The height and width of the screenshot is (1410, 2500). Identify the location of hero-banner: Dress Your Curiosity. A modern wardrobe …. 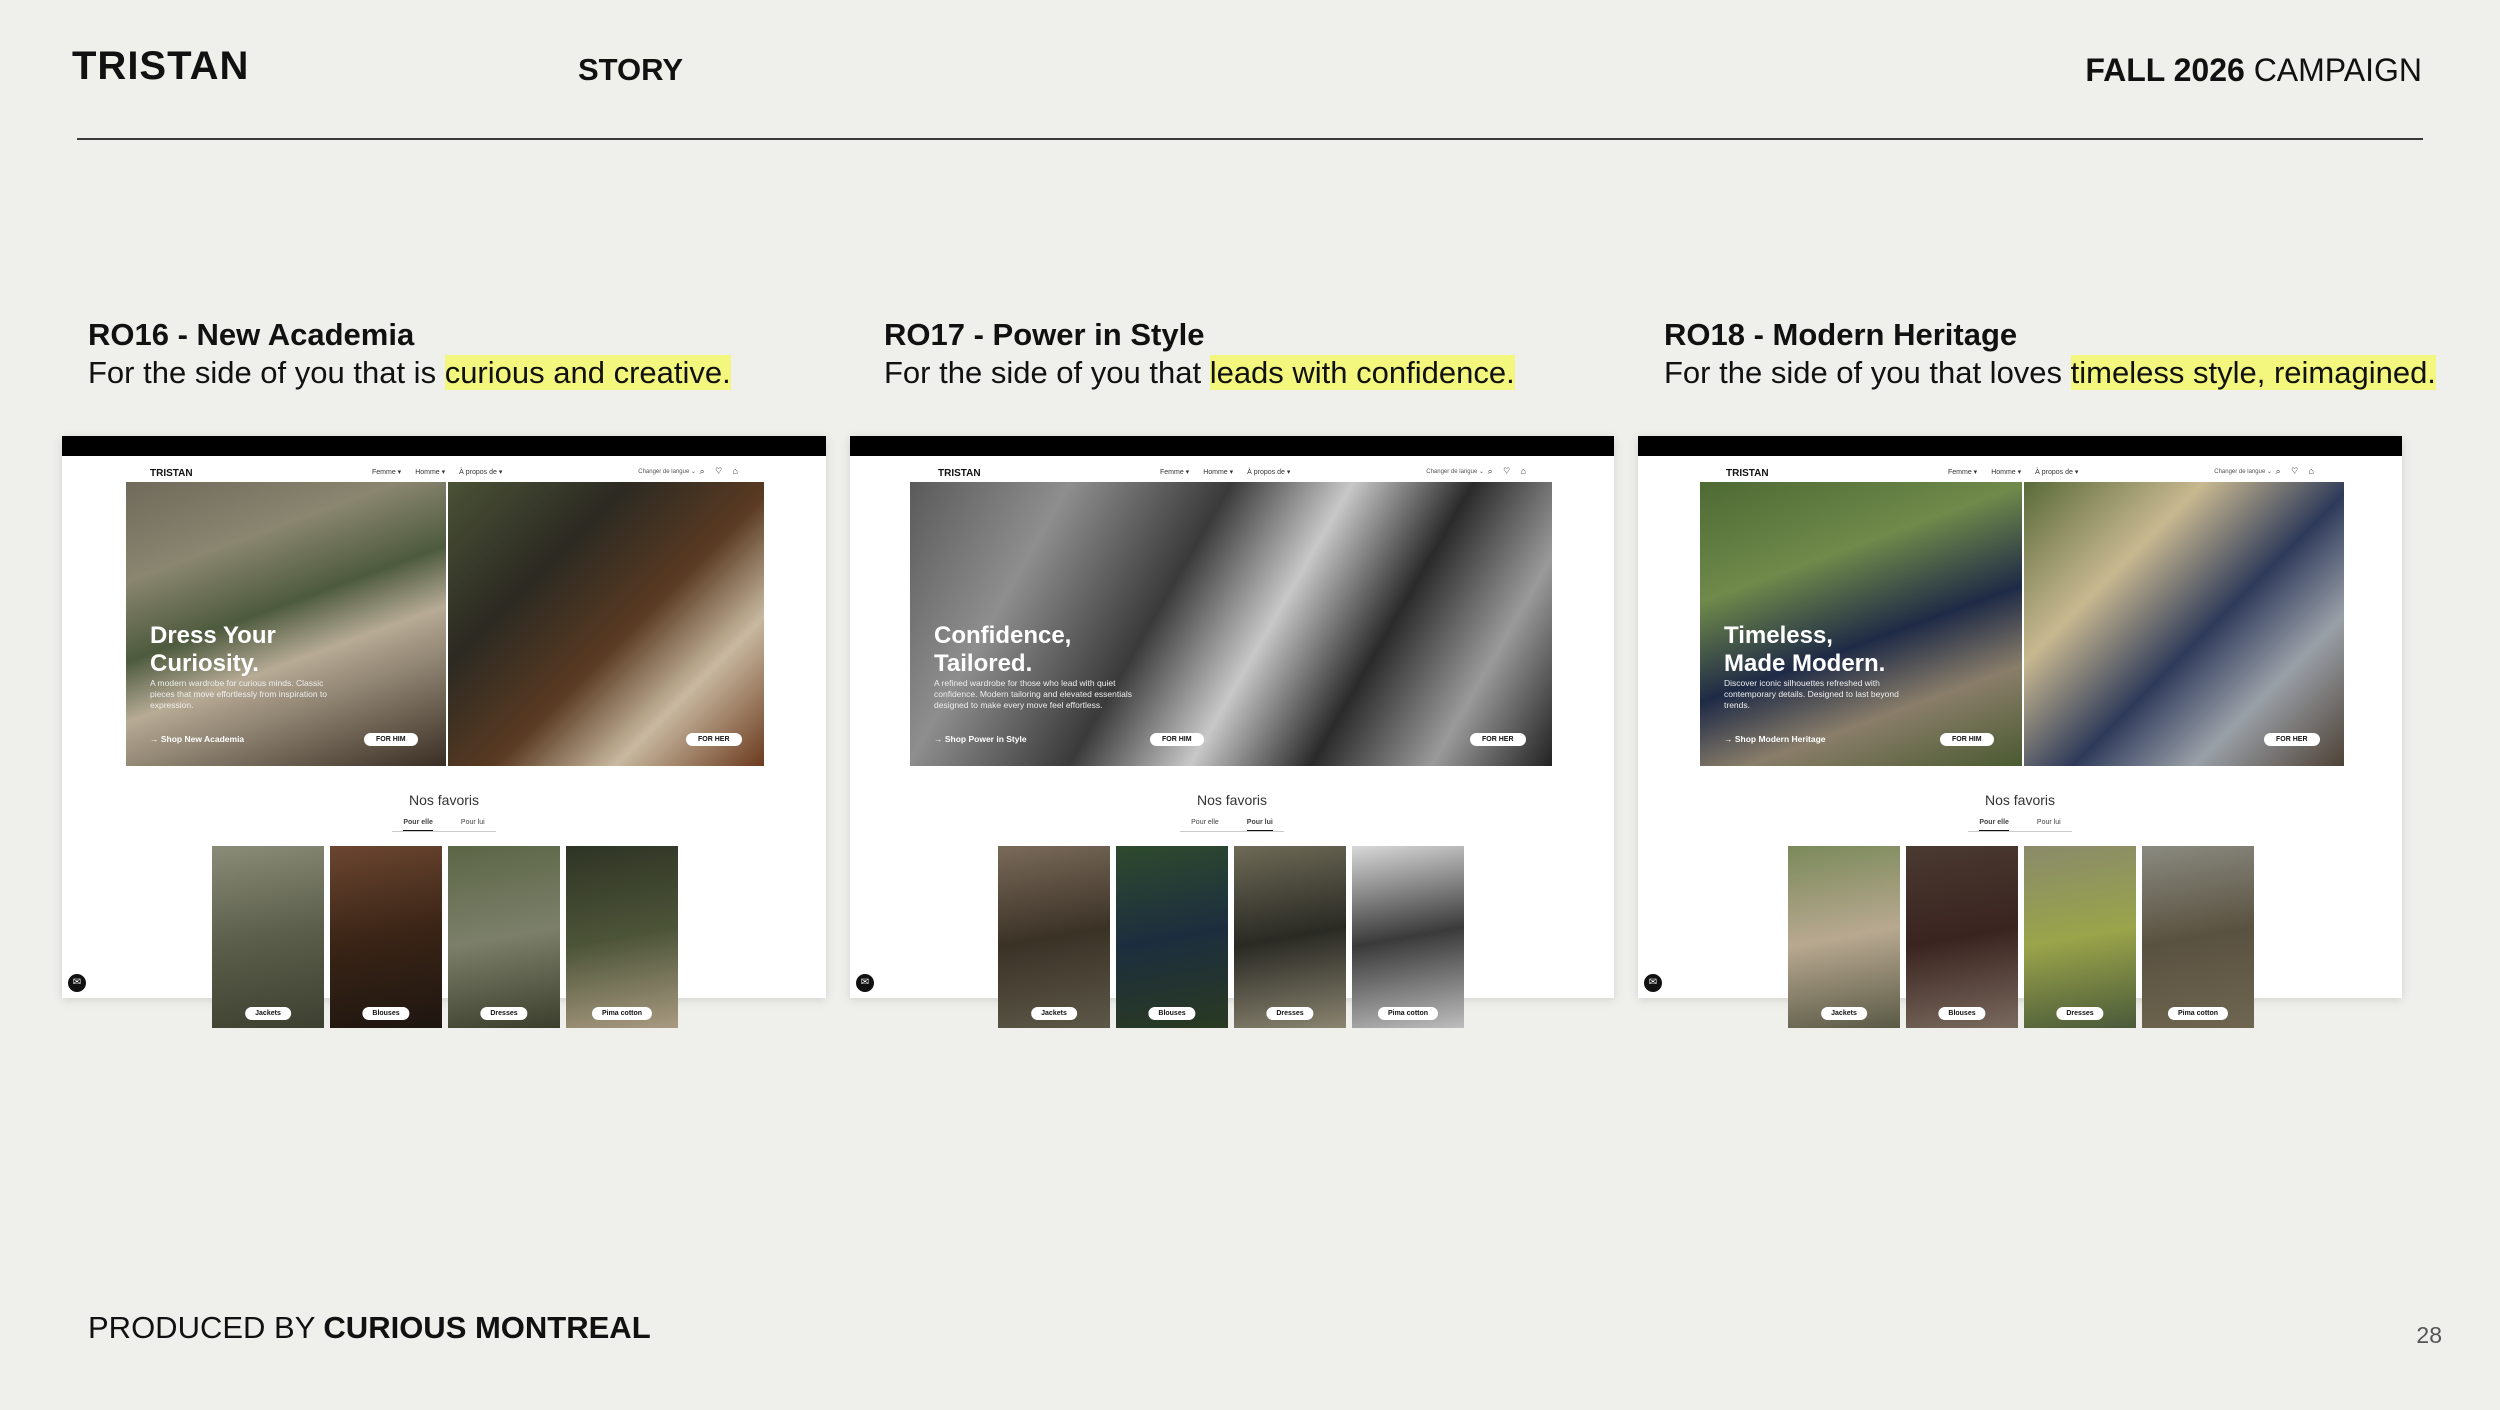
(445, 624).